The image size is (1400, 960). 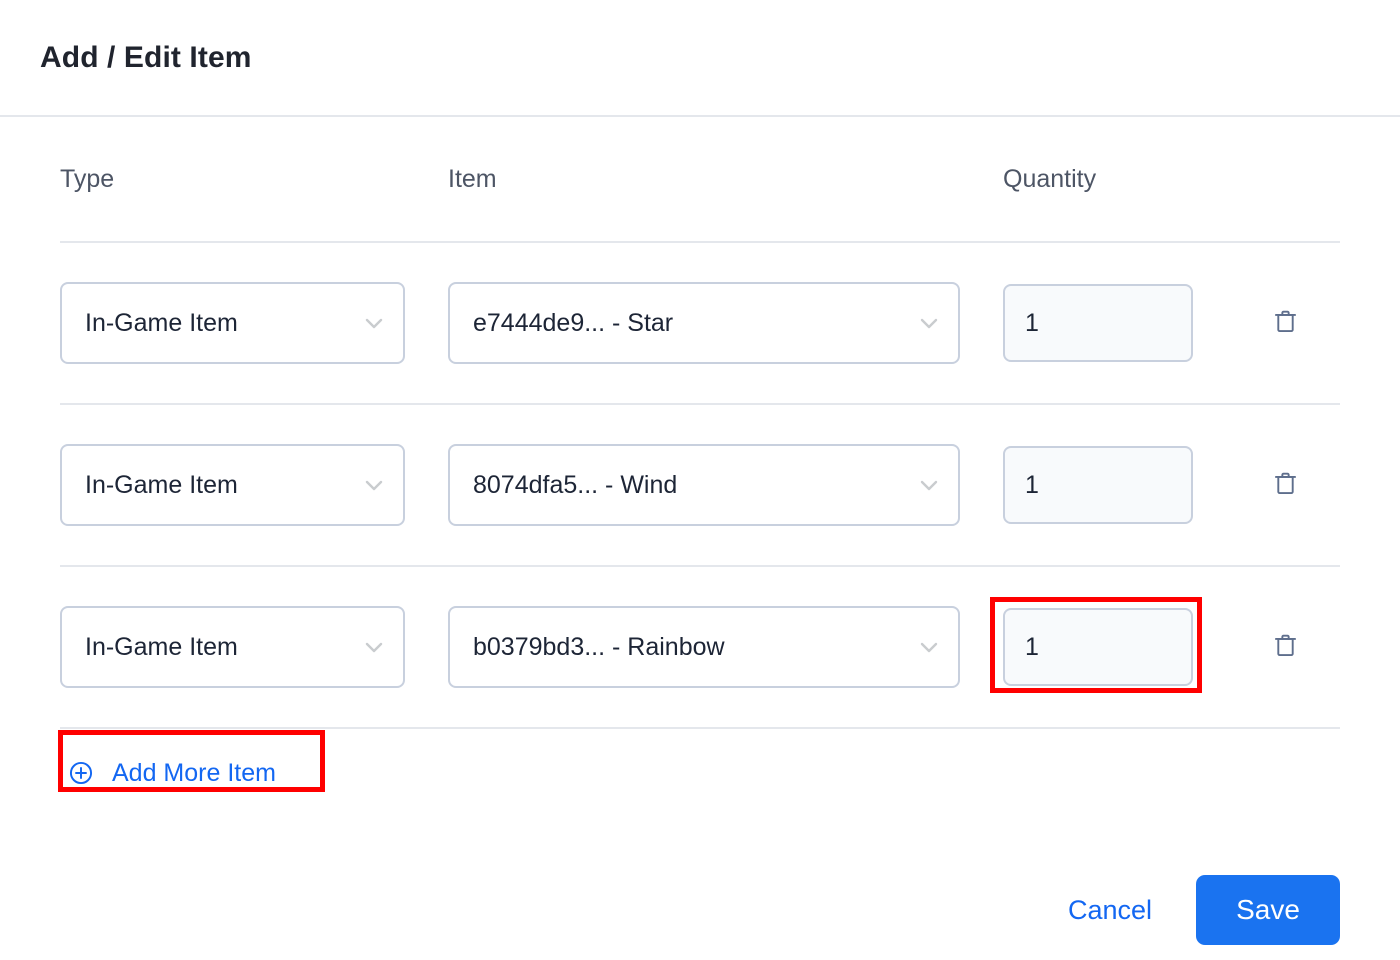 What do you see at coordinates (81, 773) in the screenshot?
I see `plus-circle-icon` at bounding box center [81, 773].